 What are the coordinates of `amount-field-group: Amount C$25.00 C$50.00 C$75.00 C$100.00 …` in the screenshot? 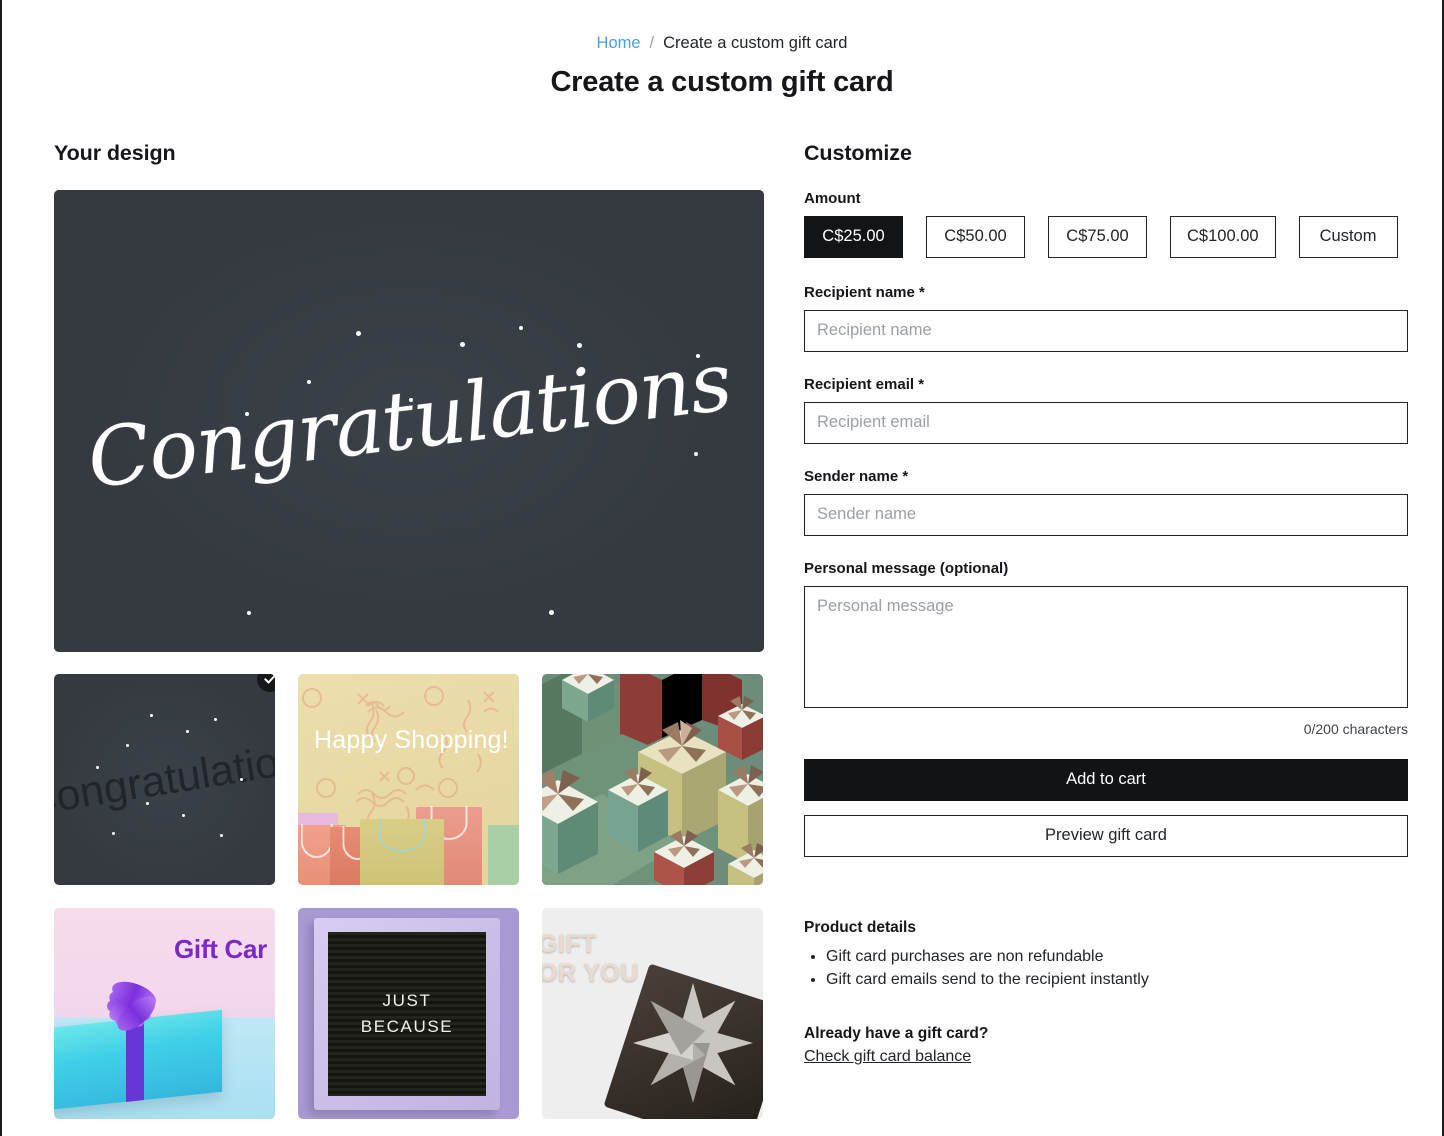 It's located at (1106, 224).